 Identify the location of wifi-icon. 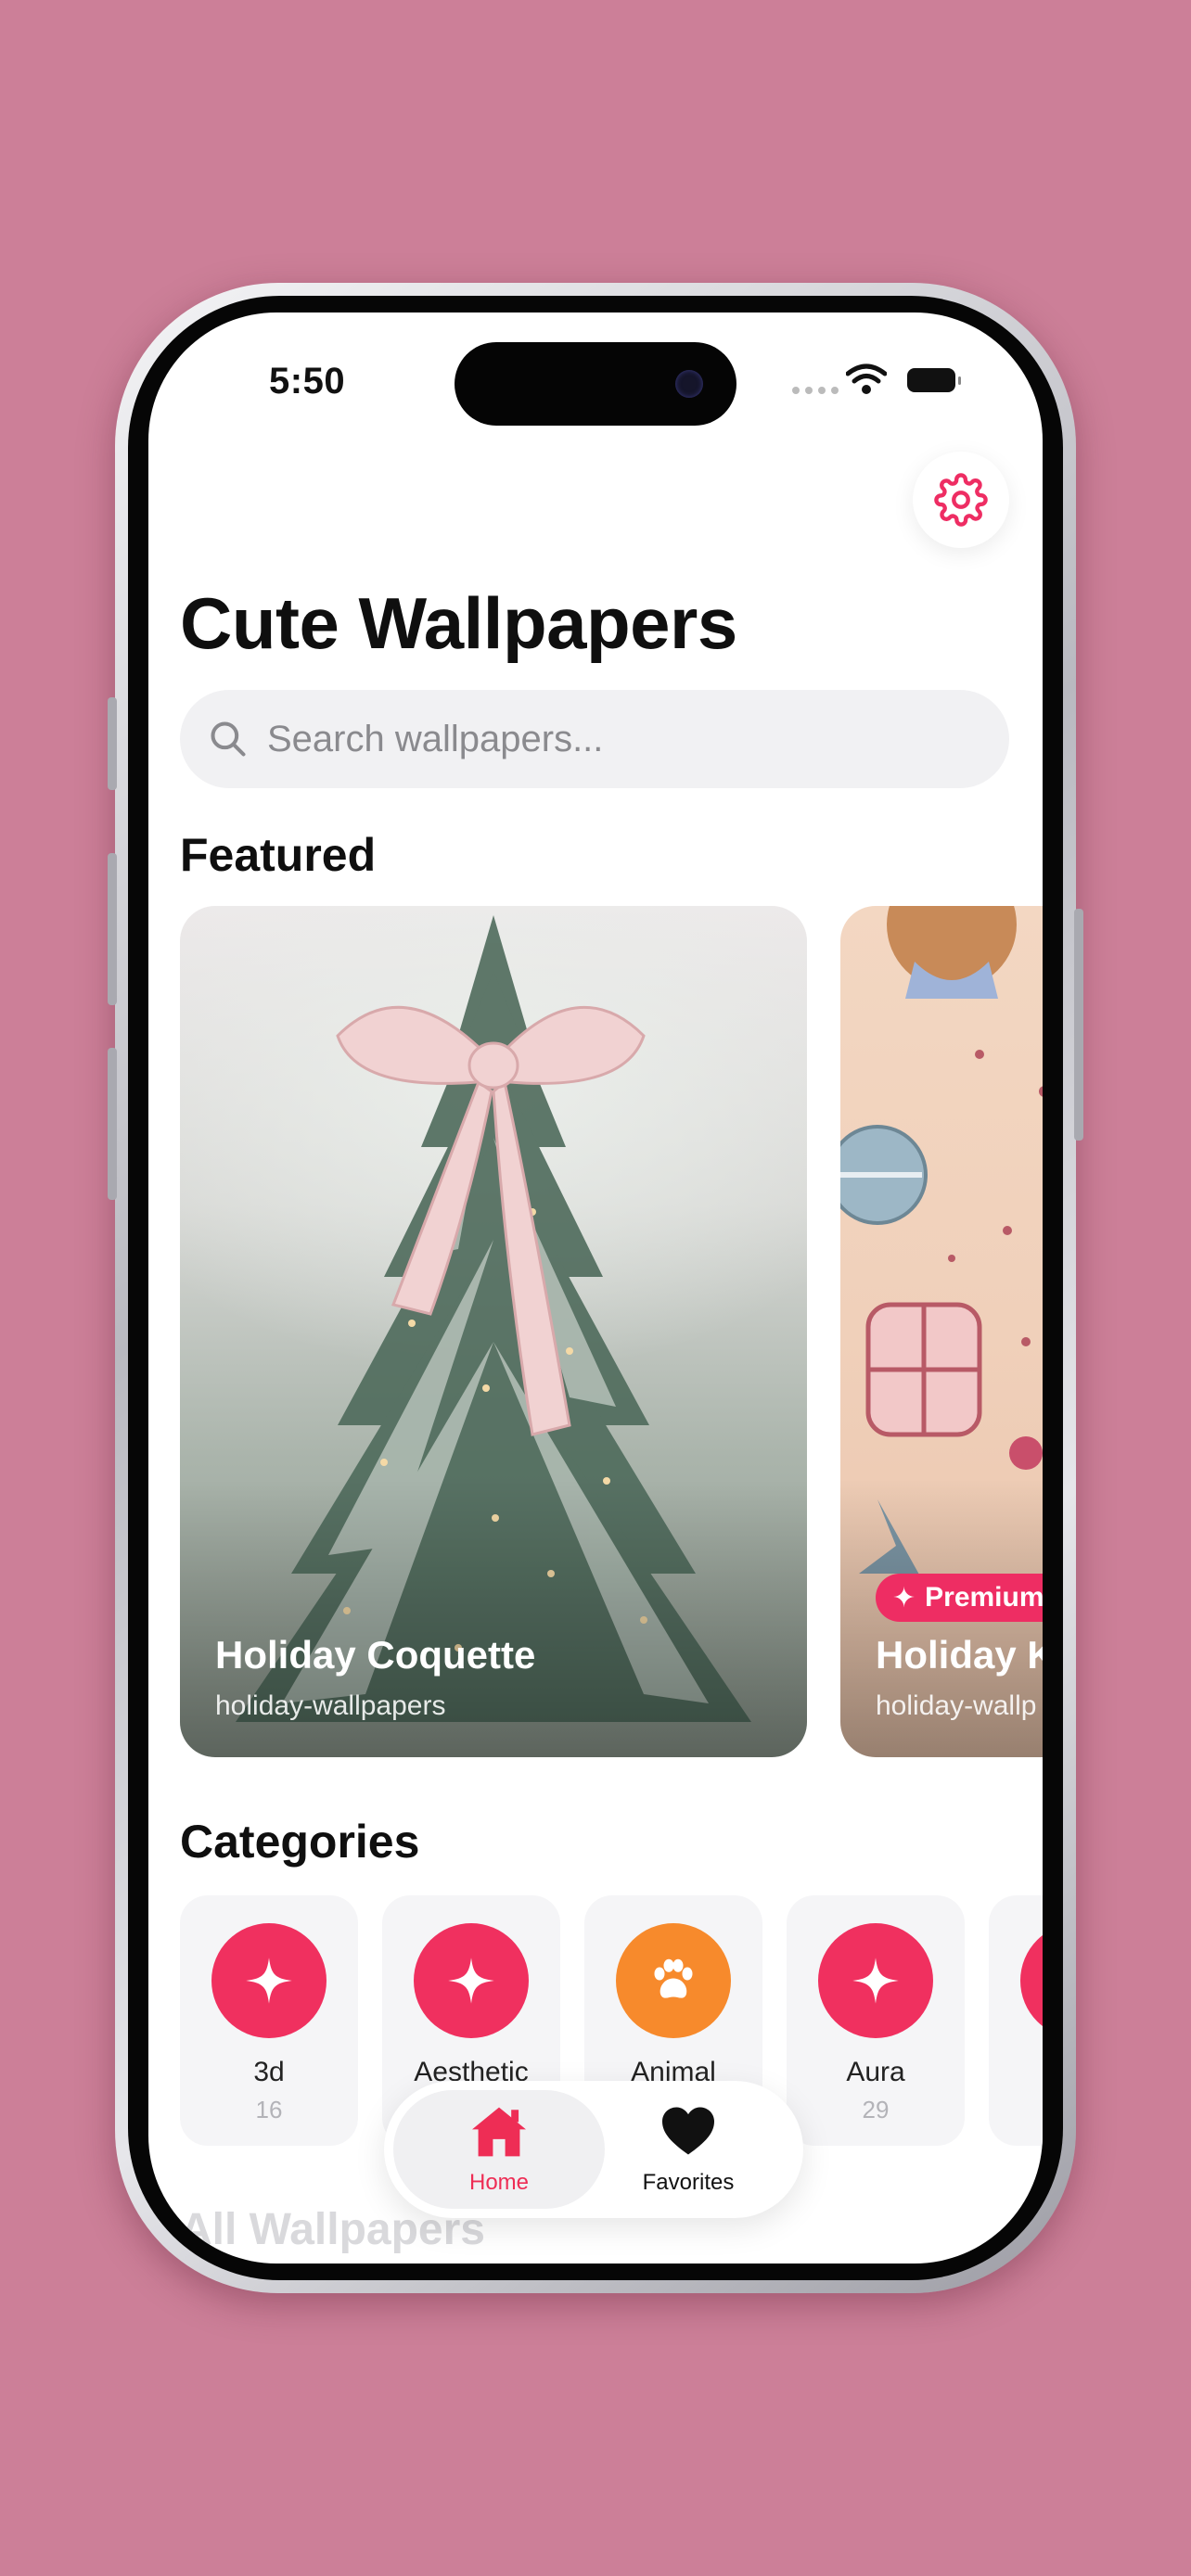
(866, 378).